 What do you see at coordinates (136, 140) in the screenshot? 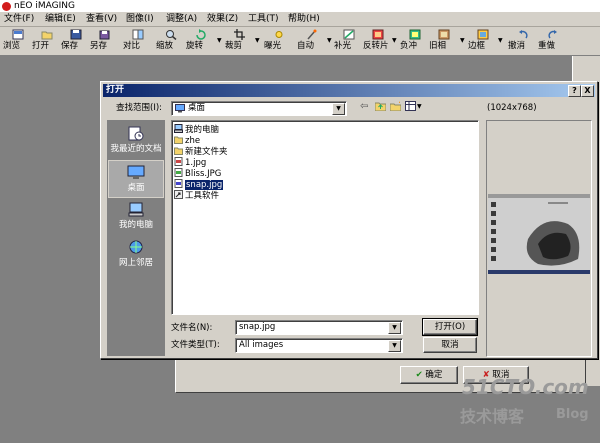
I see `place-recent: 我最近的文档` at bounding box center [136, 140].